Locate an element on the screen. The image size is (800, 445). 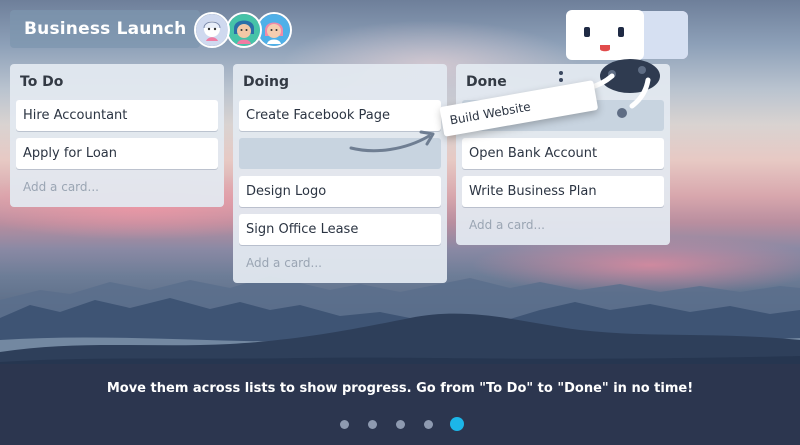
board-title: Business Launch is located at coordinates (105, 29).